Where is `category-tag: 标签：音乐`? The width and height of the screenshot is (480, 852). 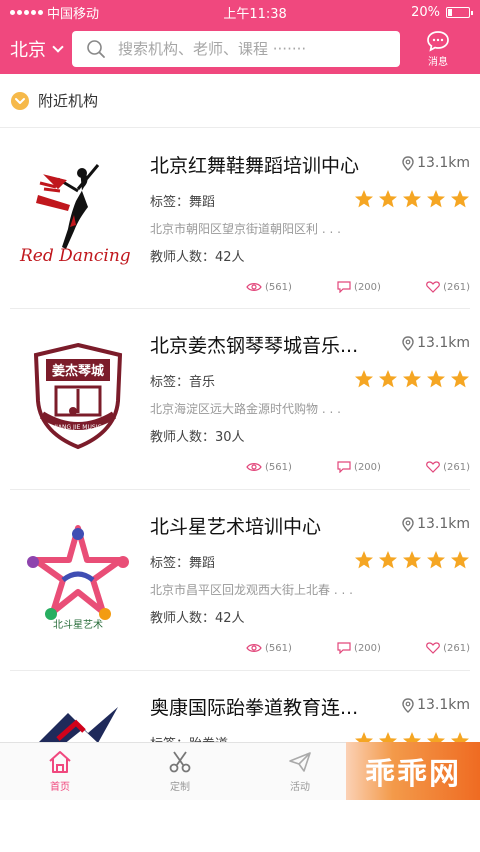 category-tag: 标签：音乐 is located at coordinates (183, 382).